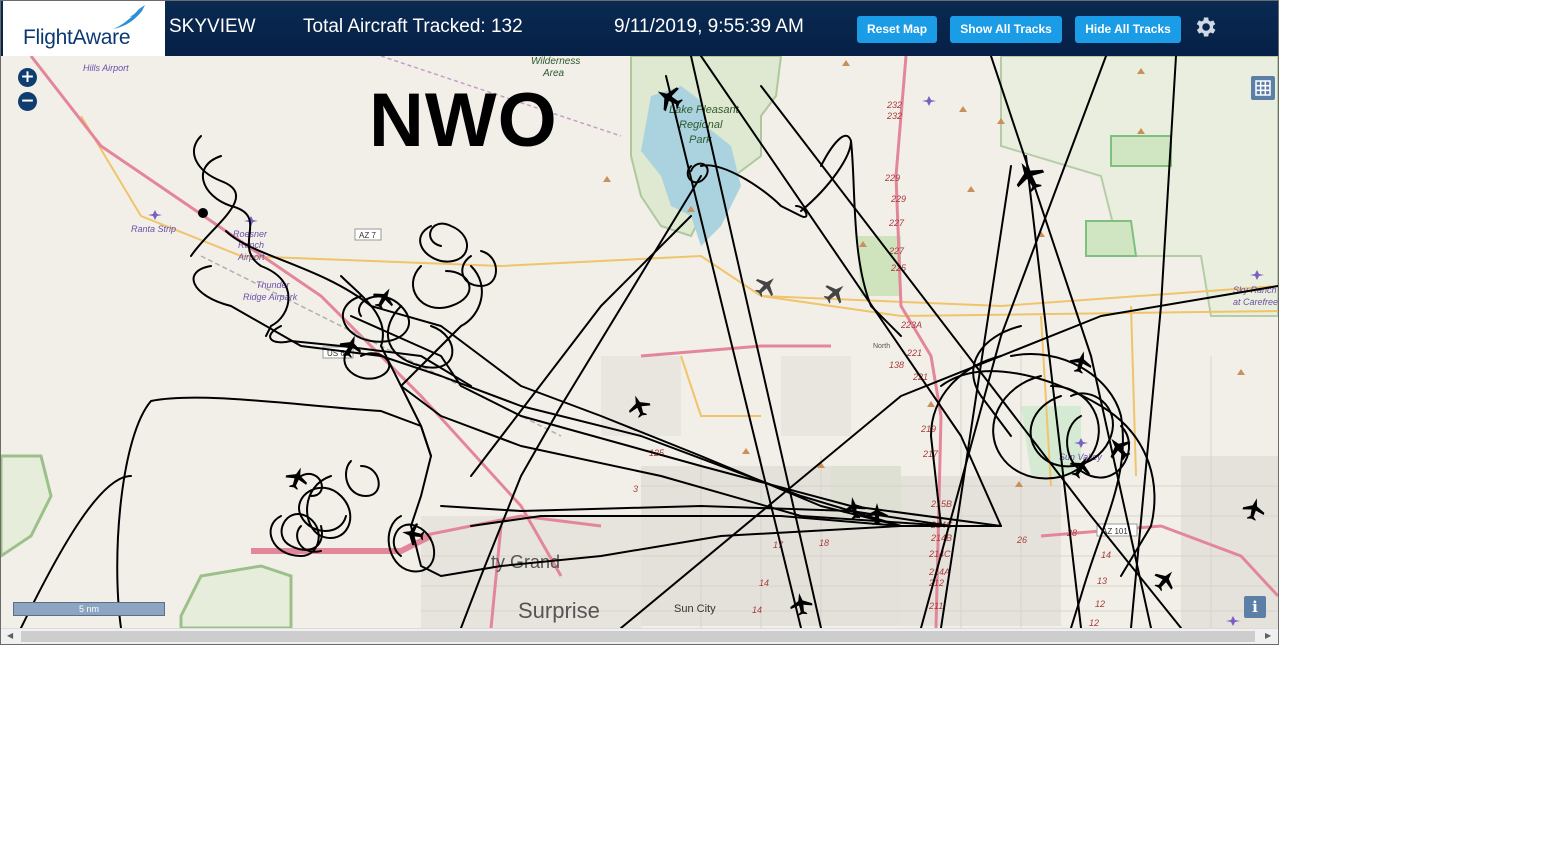  I want to click on scrollbar-thumb, so click(638, 636).